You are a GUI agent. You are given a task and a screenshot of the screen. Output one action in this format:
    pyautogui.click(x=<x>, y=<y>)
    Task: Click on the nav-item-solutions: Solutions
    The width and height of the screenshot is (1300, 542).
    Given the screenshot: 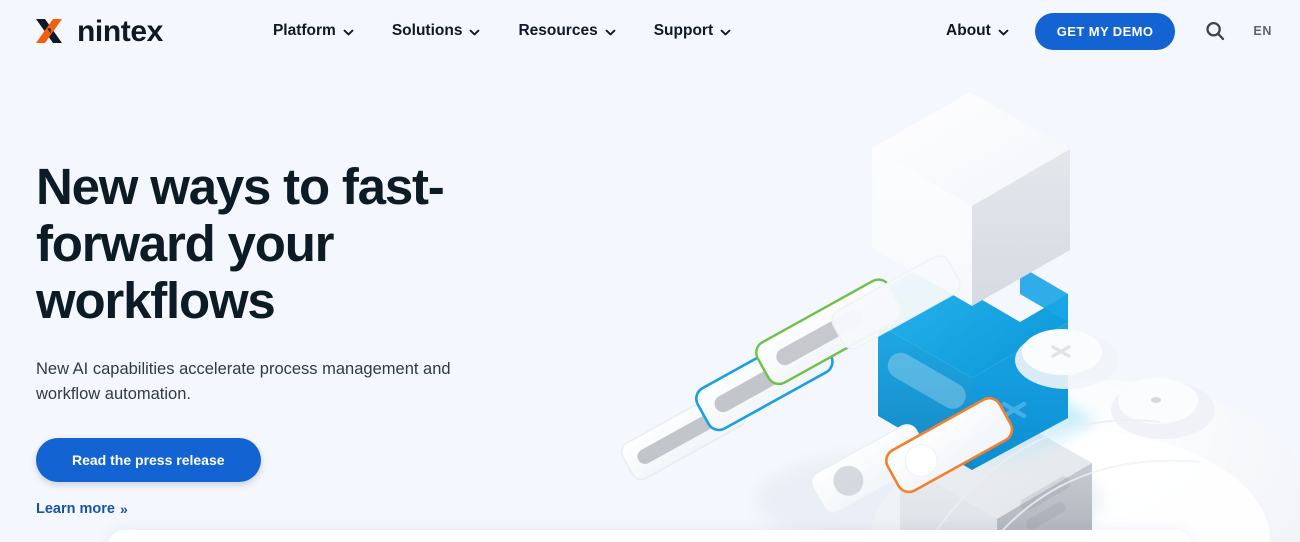 What is the action you would take?
    pyautogui.click(x=436, y=31)
    